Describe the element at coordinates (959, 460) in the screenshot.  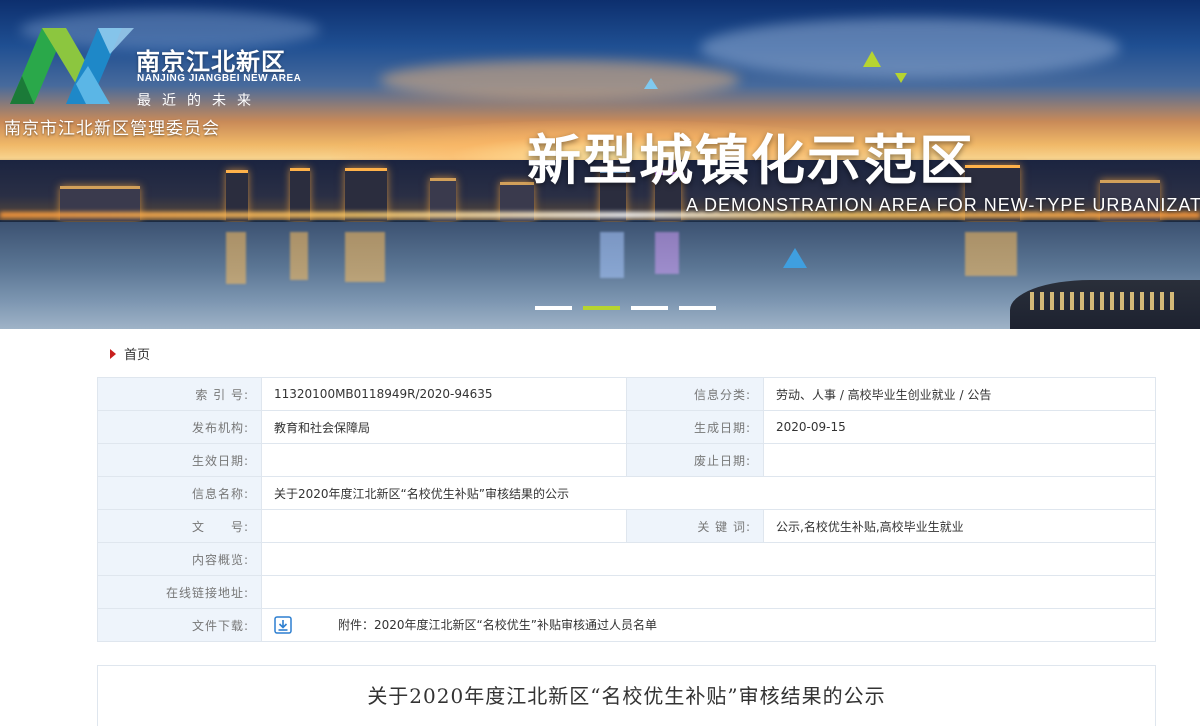
I see `expire-date-value` at that location.